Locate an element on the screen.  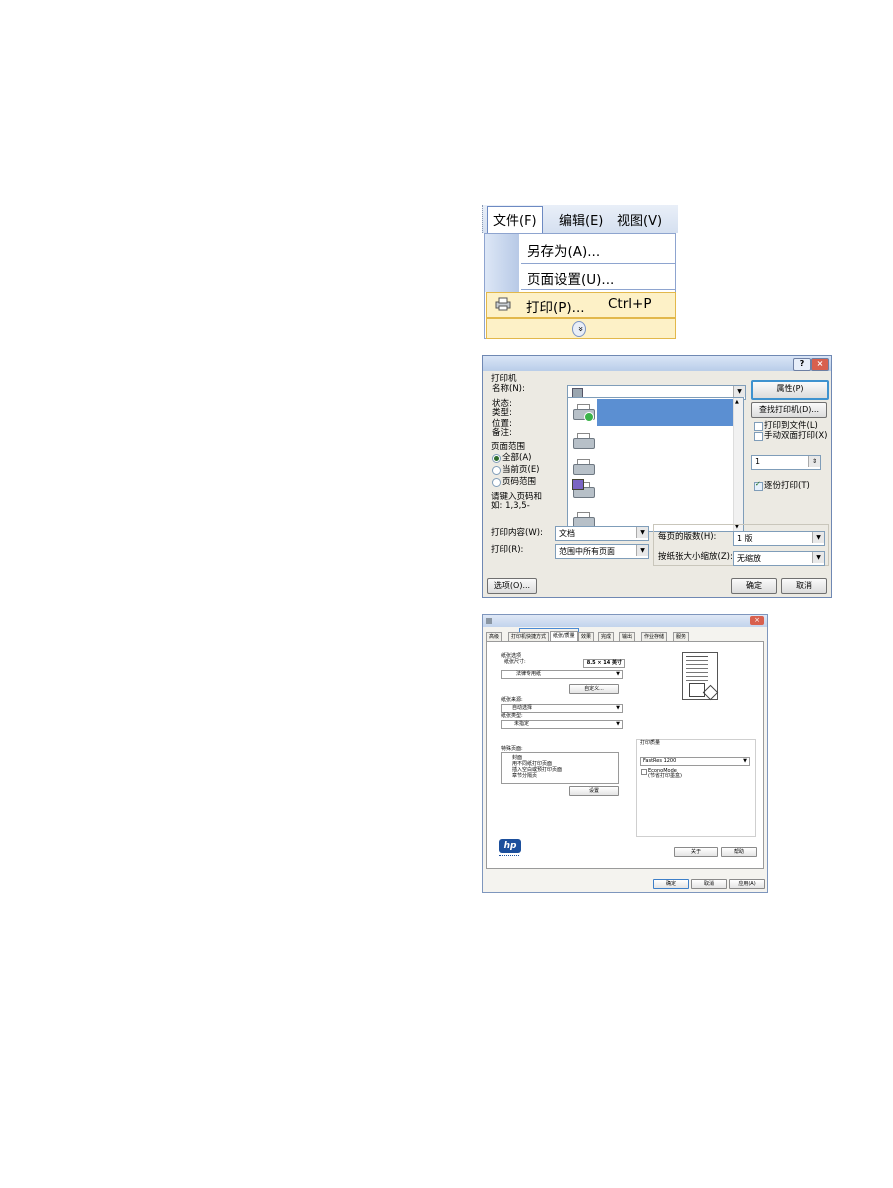
apply-button: 应用(A) is located at coordinates (747, 884).